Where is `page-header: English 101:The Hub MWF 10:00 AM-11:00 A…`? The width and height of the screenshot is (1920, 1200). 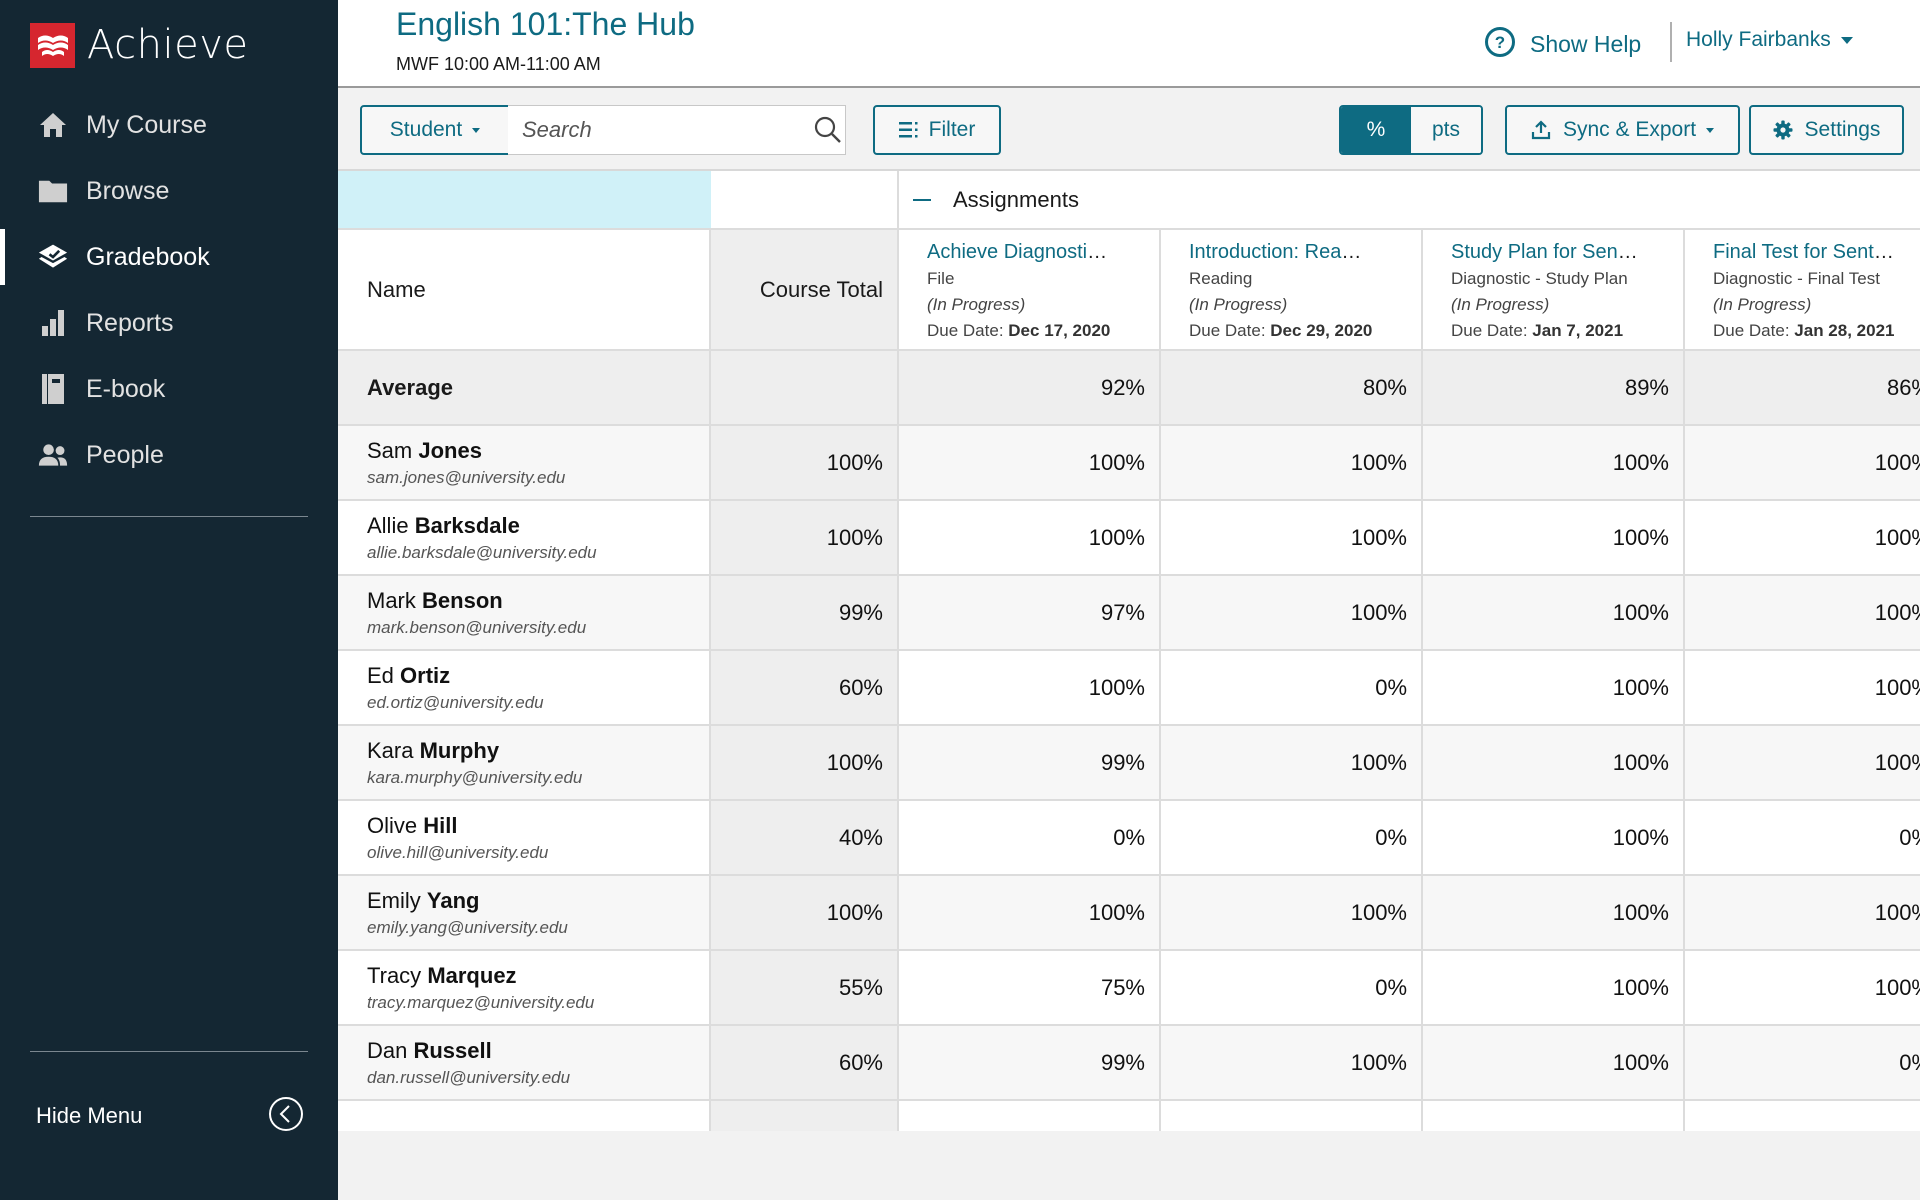
page-header: English 101:The Hub MWF 10:00 AM-11:00 A… is located at coordinates (1129, 44).